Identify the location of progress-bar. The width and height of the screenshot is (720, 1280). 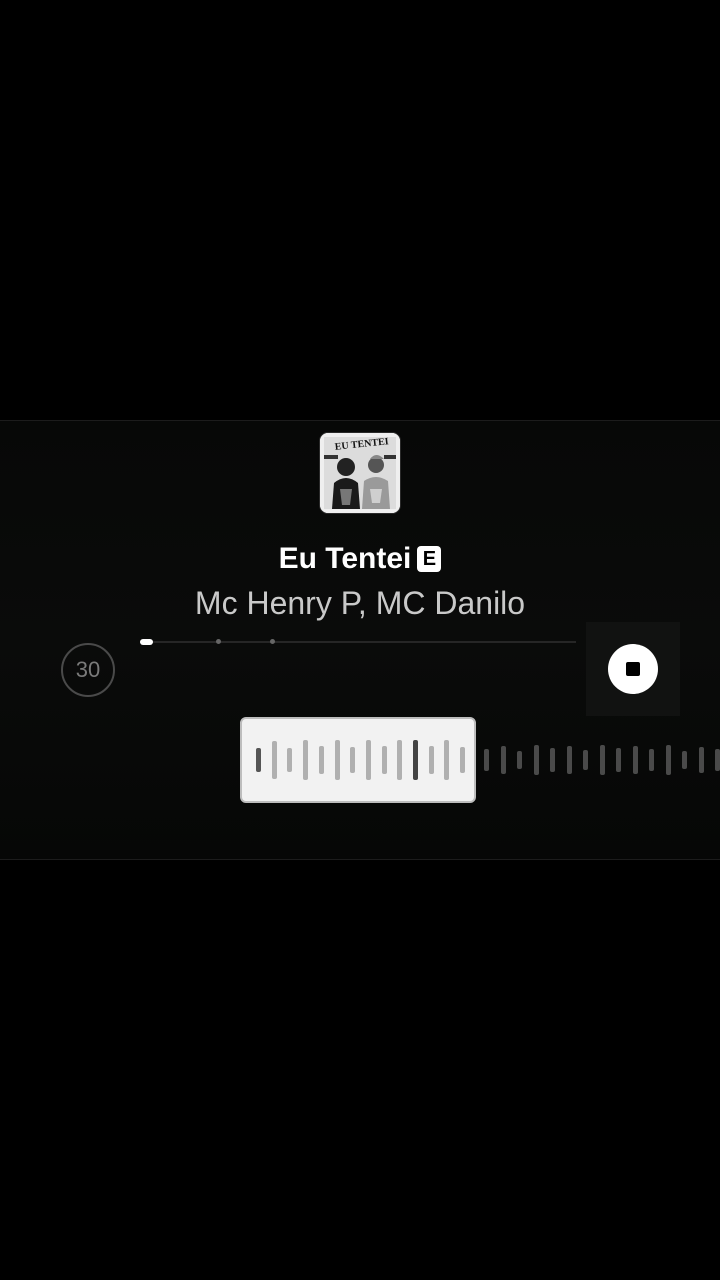
(358, 642).